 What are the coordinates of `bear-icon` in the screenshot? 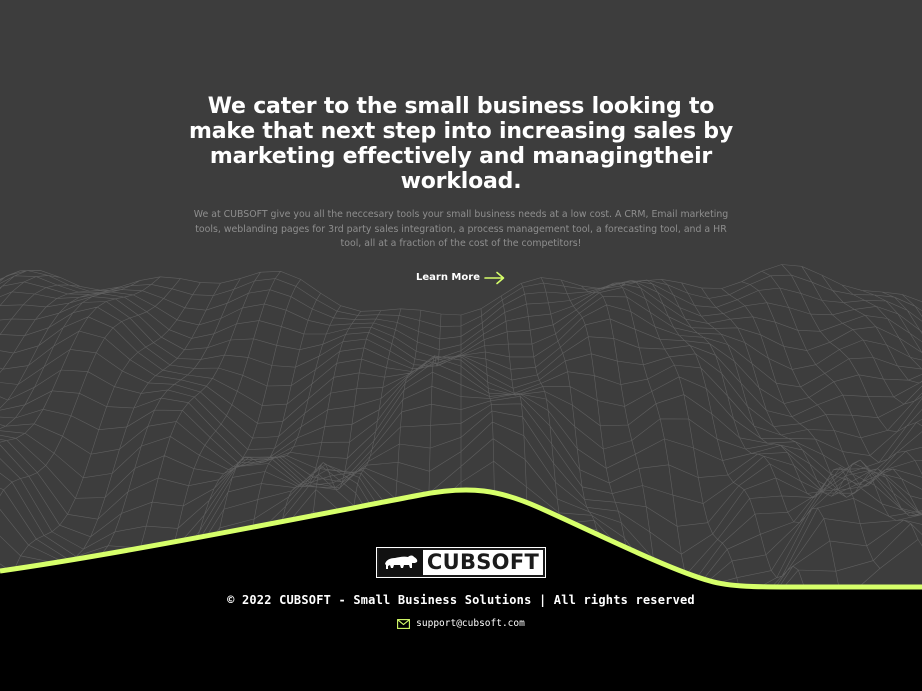 It's located at (401, 562).